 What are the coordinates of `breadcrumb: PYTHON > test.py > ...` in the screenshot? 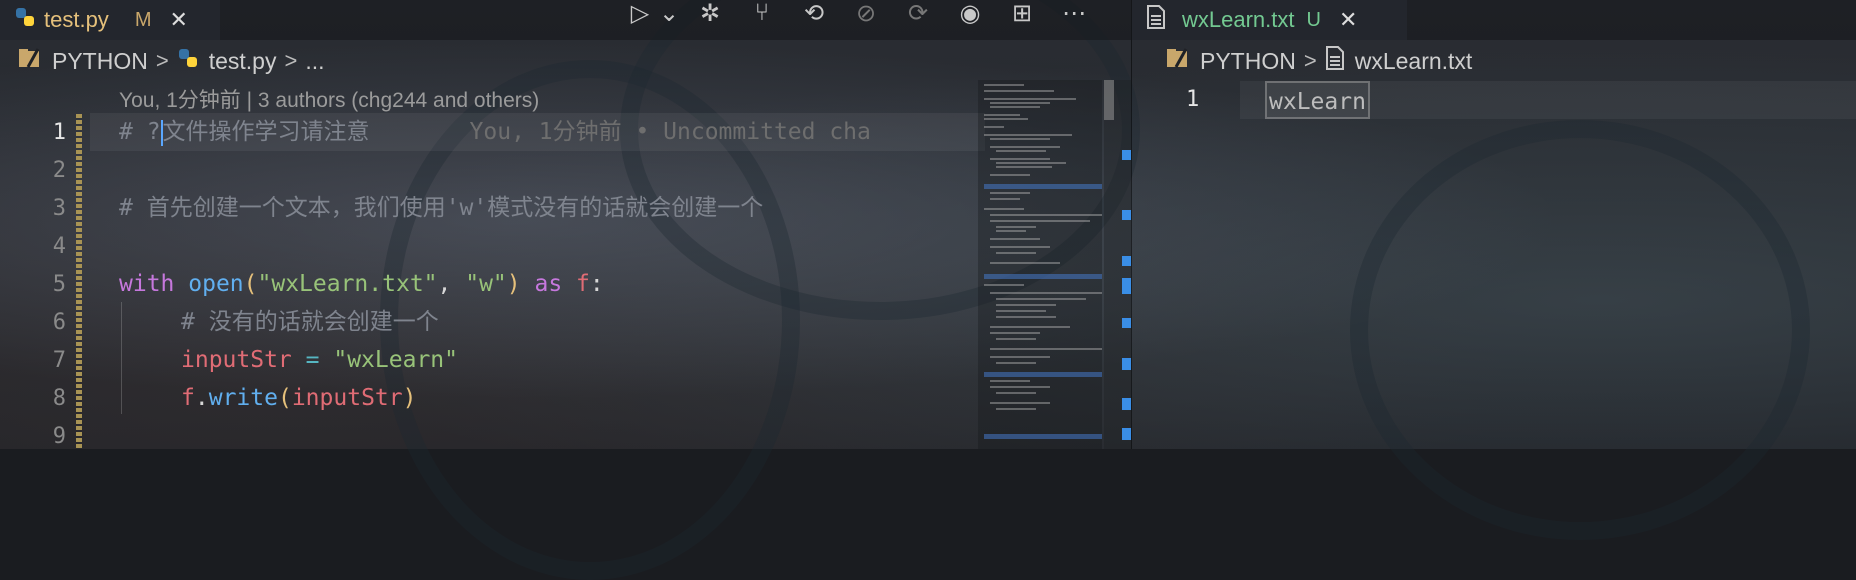 It's located at (162, 61).